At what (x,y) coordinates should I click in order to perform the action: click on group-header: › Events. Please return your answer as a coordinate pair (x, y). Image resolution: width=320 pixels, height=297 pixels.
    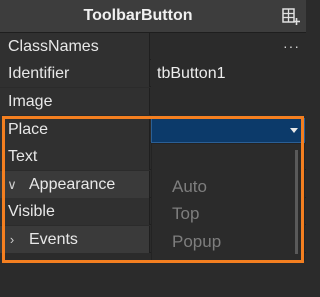
    Looking at the image, I should click on (75, 239).